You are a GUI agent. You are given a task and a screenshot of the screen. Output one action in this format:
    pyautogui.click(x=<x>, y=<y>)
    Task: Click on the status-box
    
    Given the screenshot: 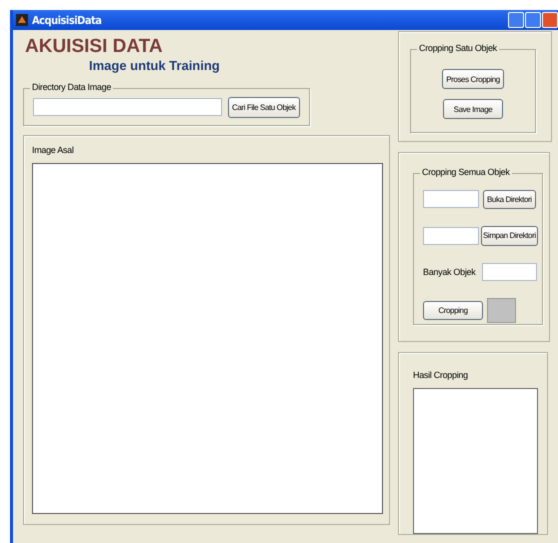 What is the action you would take?
    pyautogui.click(x=501, y=310)
    